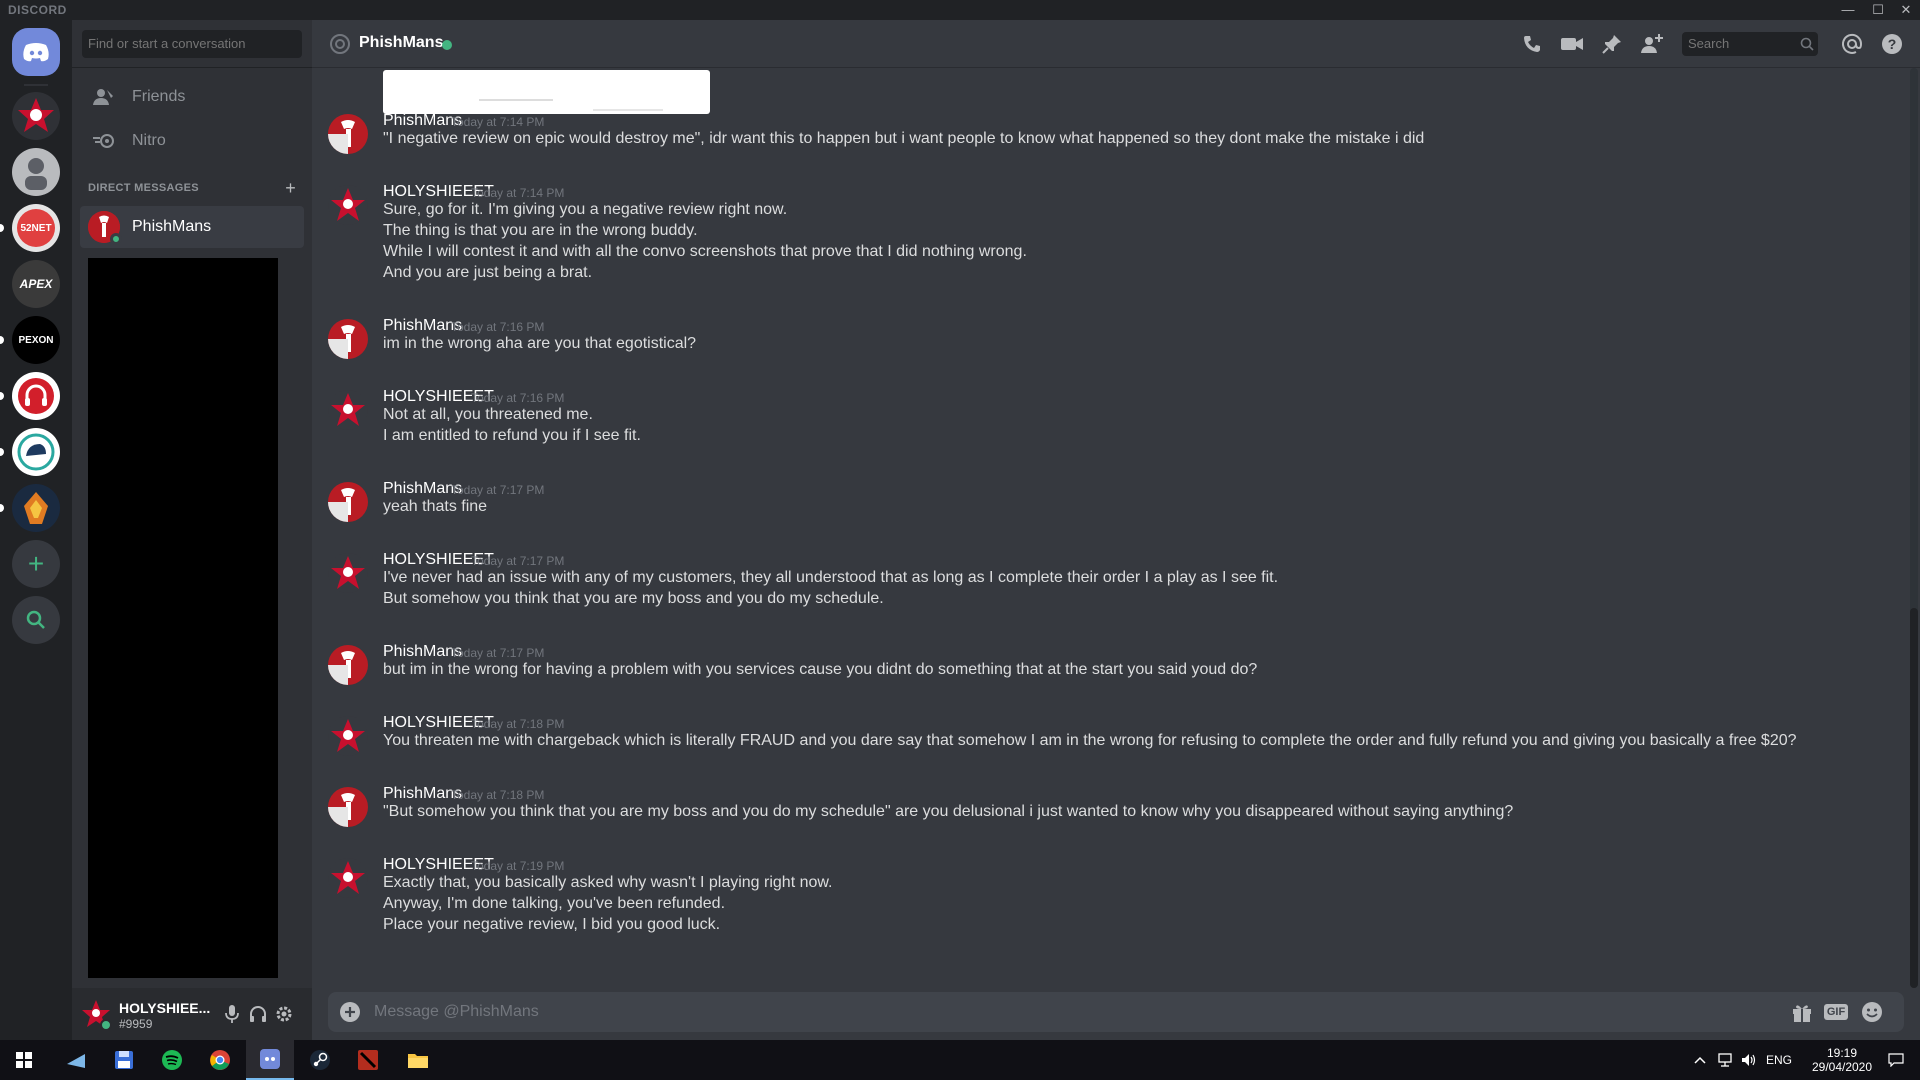 The image size is (1920, 1080). What do you see at coordinates (1612, 44) in the screenshot?
I see `pinned-messages-button` at bounding box center [1612, 44].